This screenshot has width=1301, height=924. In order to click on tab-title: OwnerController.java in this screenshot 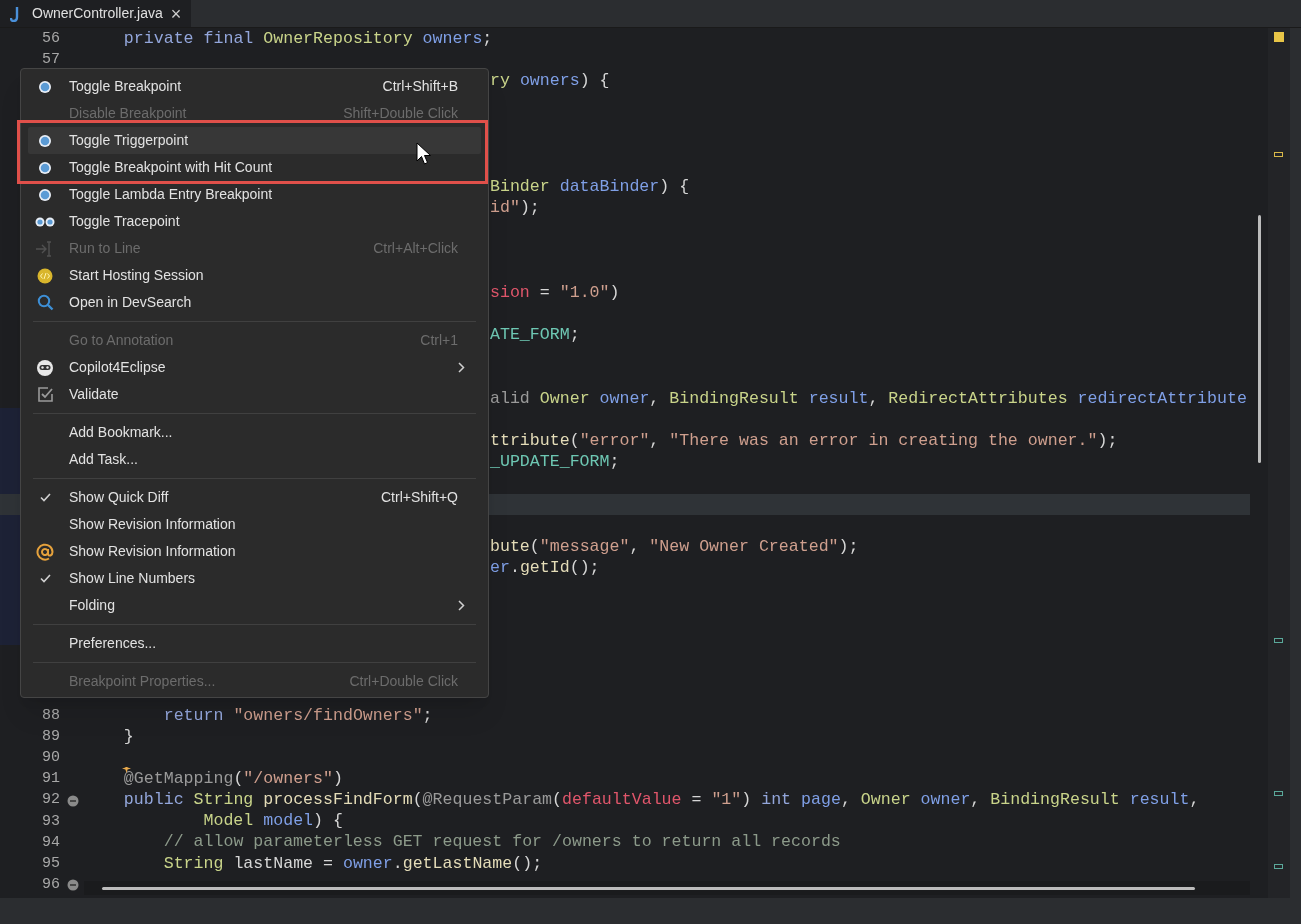, I will do `click(97, 13)`.